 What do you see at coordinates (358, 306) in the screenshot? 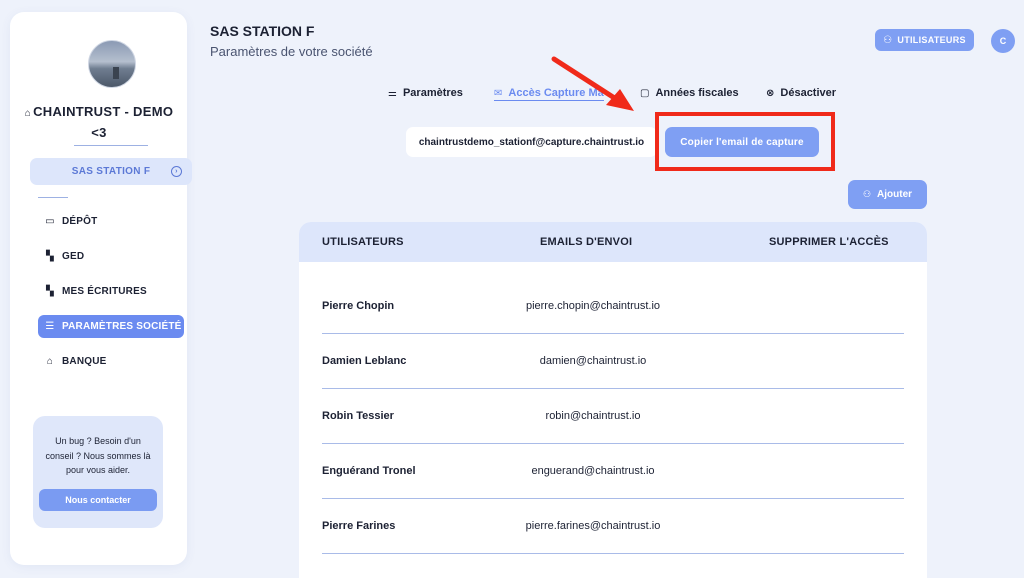
I see `user-name: Pierre Chopin` at bounding box center [358, 306].